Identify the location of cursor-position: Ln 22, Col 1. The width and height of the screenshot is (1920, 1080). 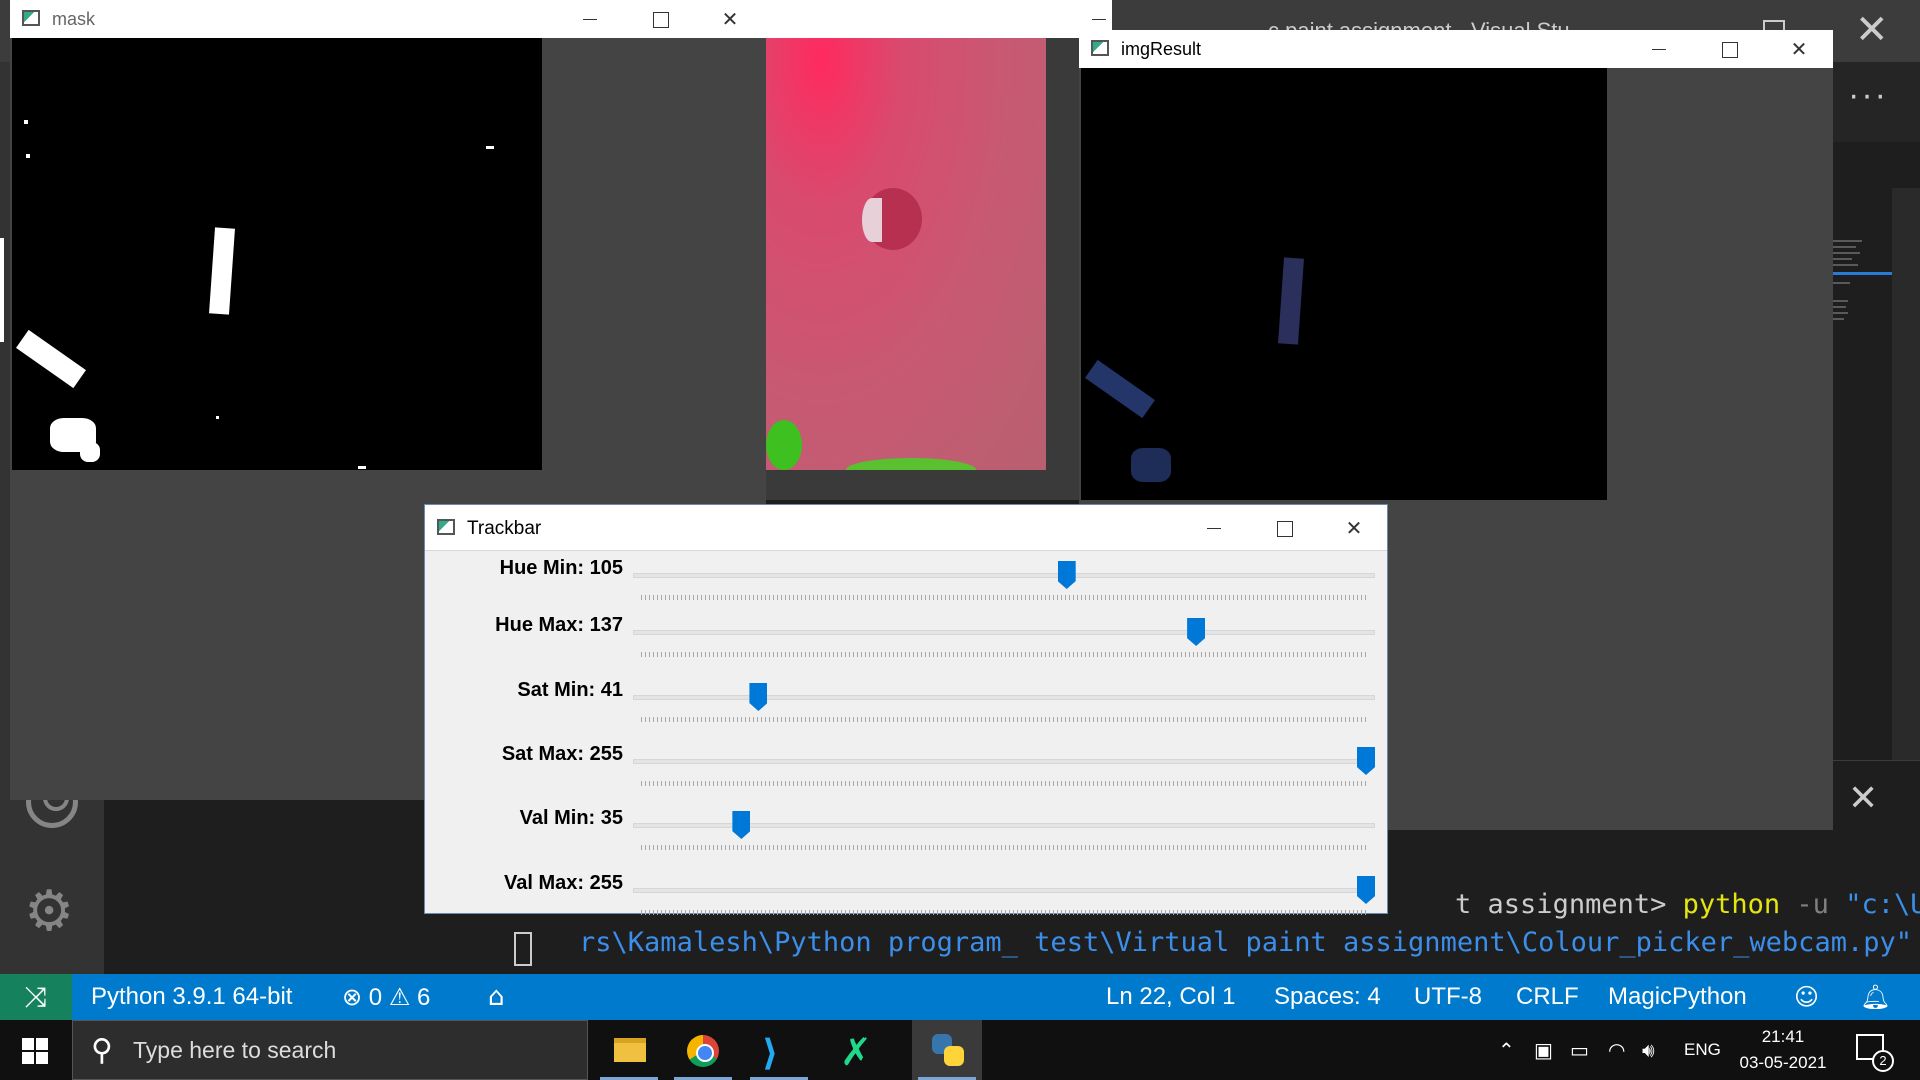
(1170, 997).